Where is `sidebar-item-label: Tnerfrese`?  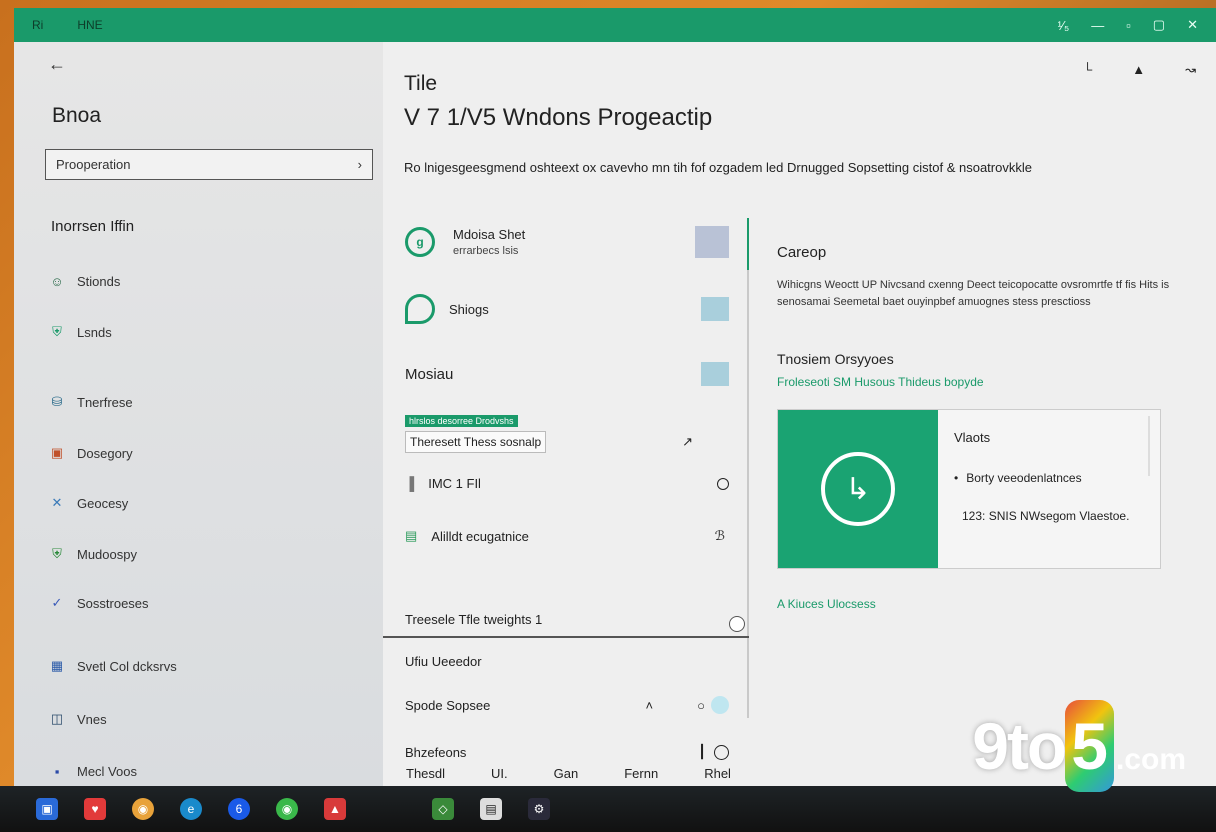 sidebar-item-label: Tnerfrese is located at coordinates (105, 402).